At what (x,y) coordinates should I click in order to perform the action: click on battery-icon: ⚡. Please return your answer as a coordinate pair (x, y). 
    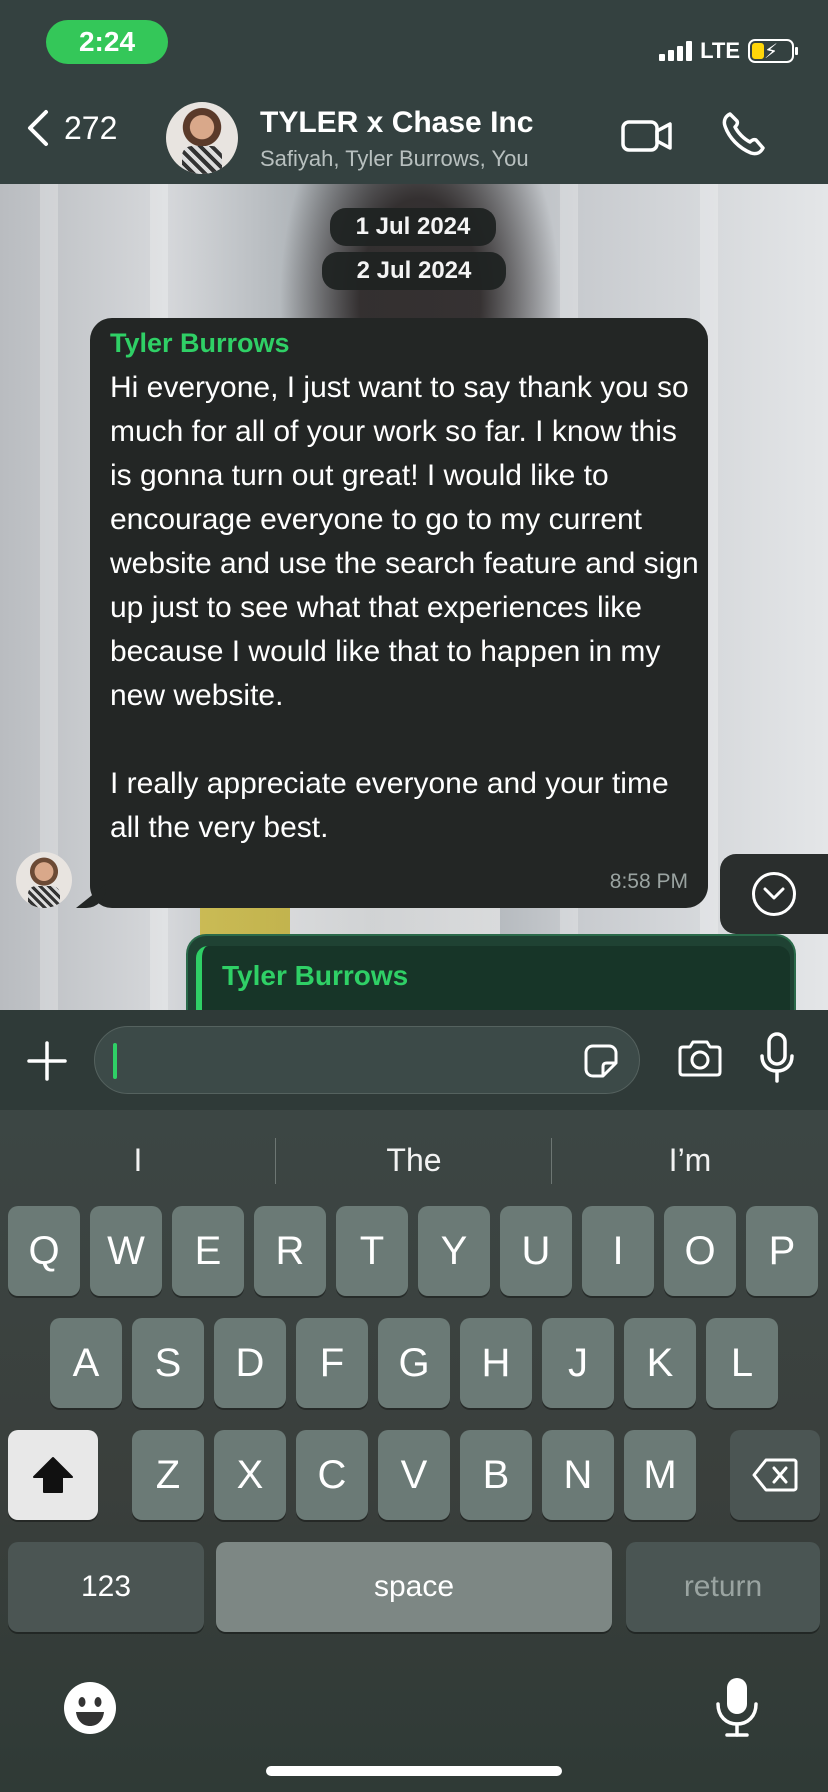
    Looking at the image, I should click on (773, 51).